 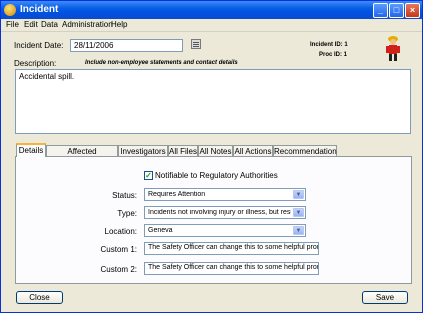 I want to click on menu-bar: File Edit Data Administration Help, so click(x=211, y=25).